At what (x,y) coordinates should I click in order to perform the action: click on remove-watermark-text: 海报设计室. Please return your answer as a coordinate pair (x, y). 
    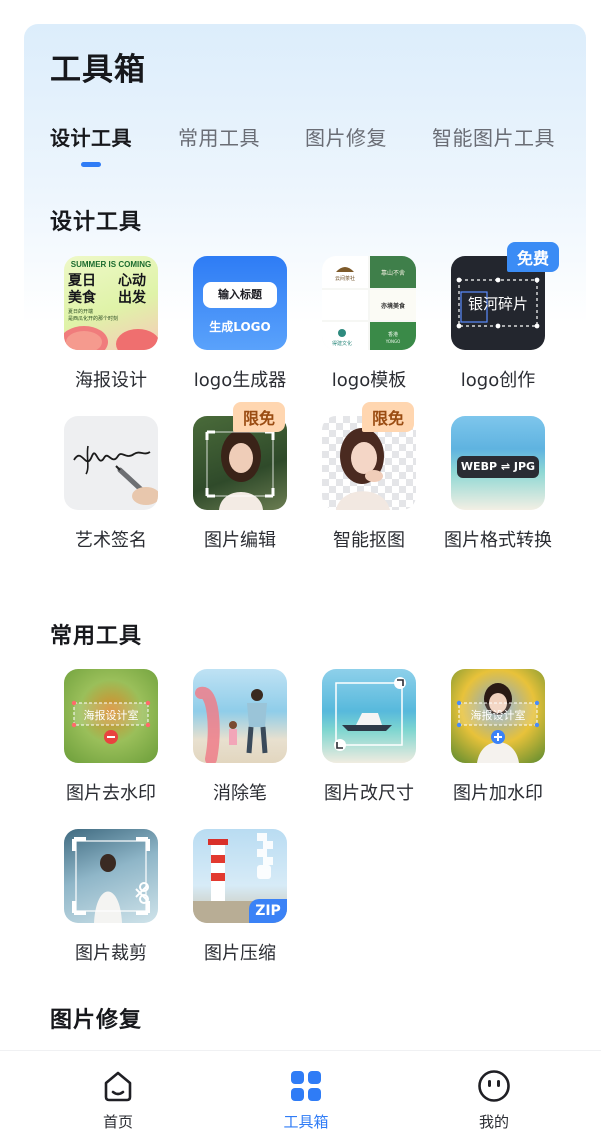
    Looking at the image, I should click on (111, 715).